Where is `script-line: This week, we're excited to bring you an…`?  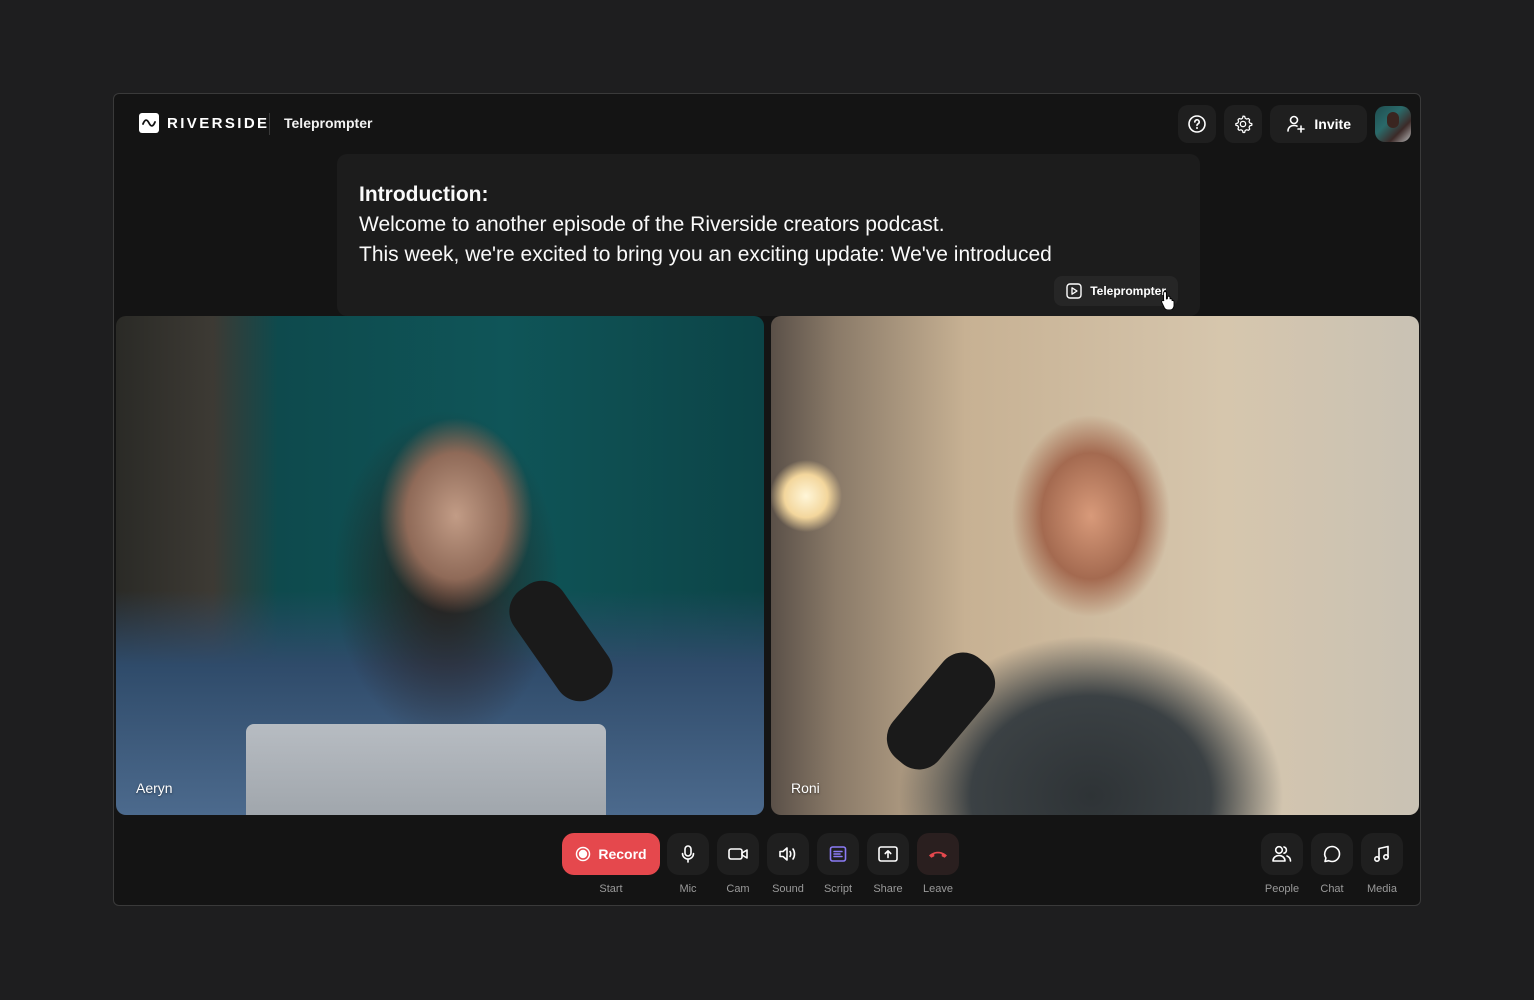
script-line: This week, we're excited to bring you an… is located at coordinates (705, 254).